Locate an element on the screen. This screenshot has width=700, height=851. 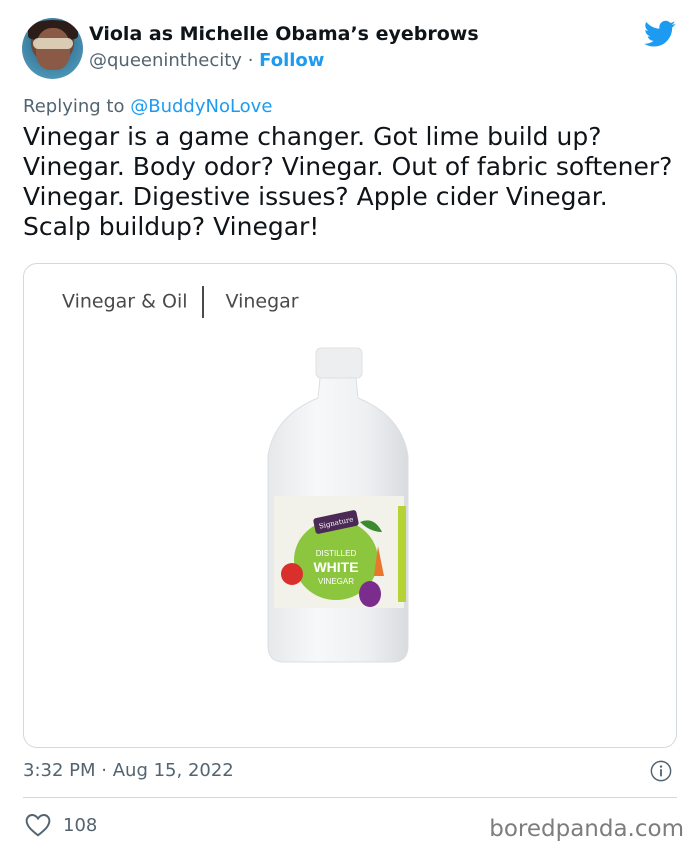
heart-icon is located at coordinates (38, 825).